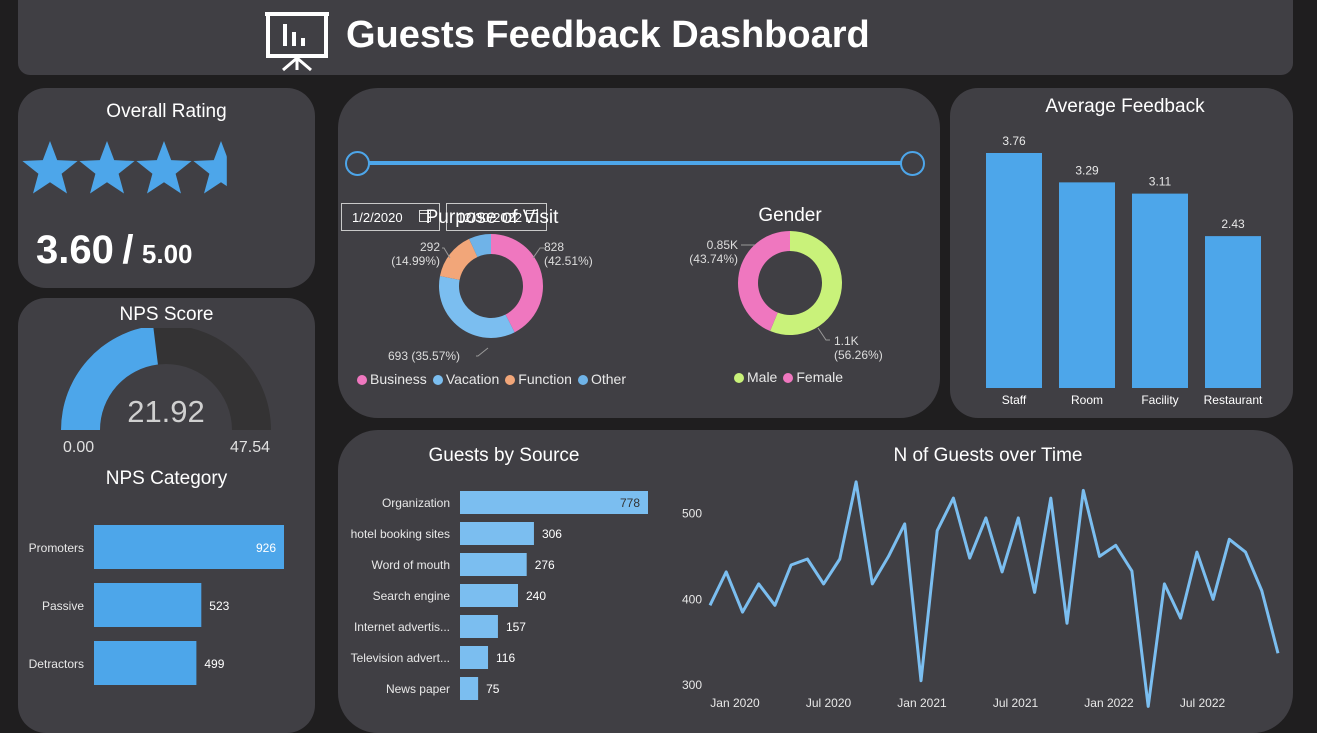 The height and width of the screenshot is (733, 1317). What do you see at coordinates (465, 379) in the screenshot?
I see `legend-item-vacation: Vacation` at bounding box center [465, 379].